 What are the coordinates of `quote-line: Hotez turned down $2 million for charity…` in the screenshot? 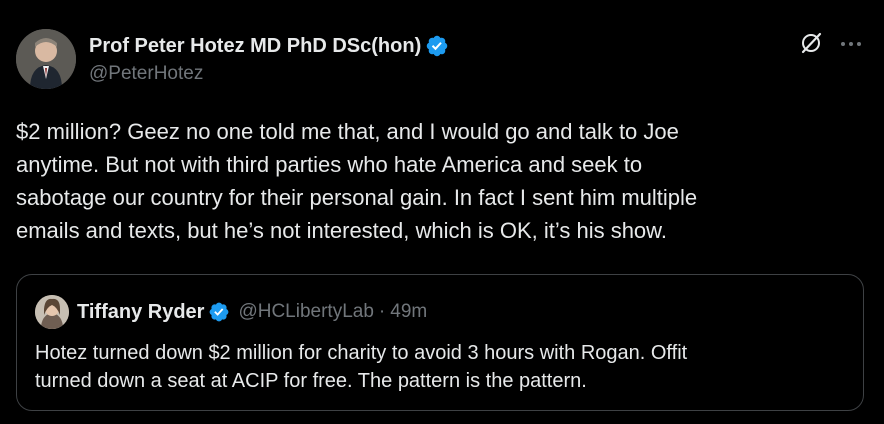 It's located at (361, 353).